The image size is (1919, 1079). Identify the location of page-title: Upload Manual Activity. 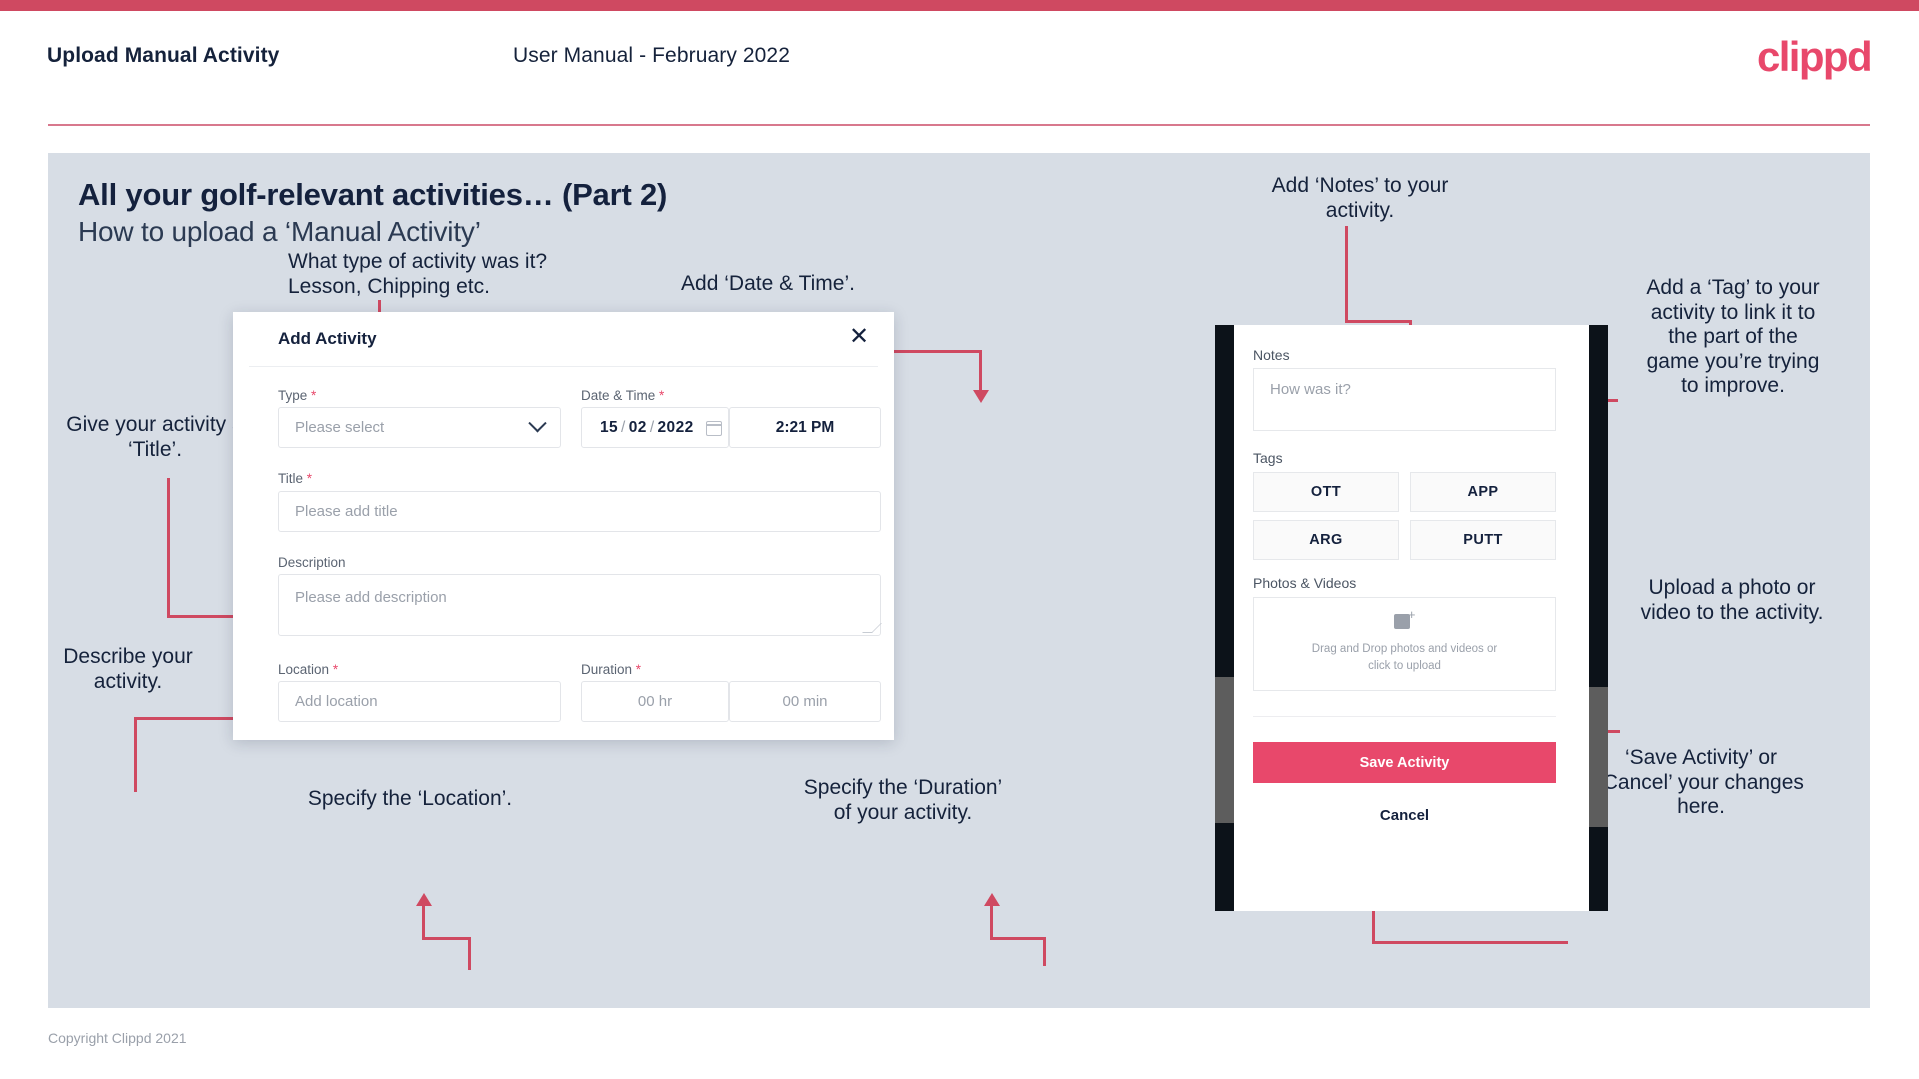
(163, 55).